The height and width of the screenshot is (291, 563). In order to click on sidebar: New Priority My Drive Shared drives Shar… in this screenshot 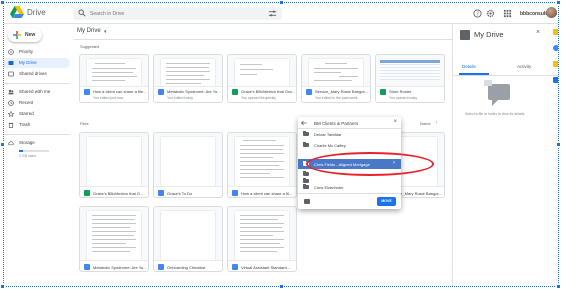, I will do `click(39, 155)`.